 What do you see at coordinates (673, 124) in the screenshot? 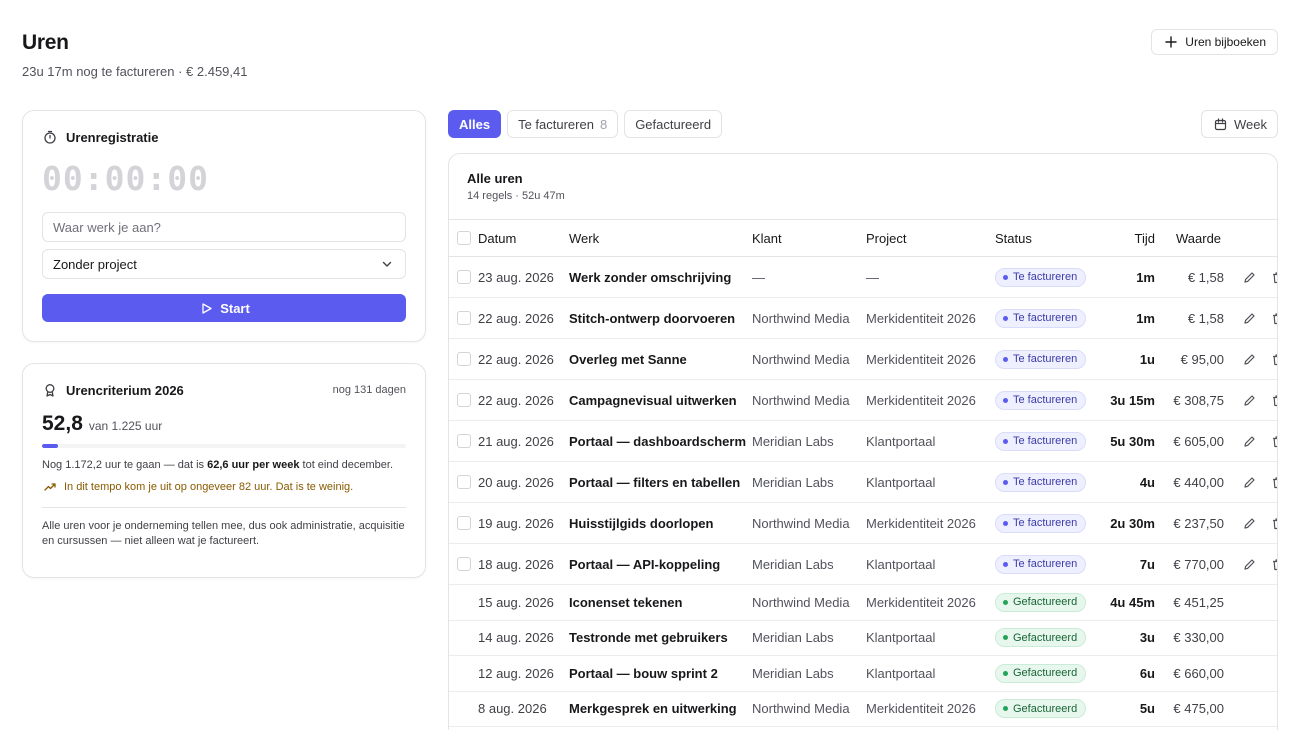
I see `tab-invoiced: Gefactureerd` at bounding box center [673, 124].